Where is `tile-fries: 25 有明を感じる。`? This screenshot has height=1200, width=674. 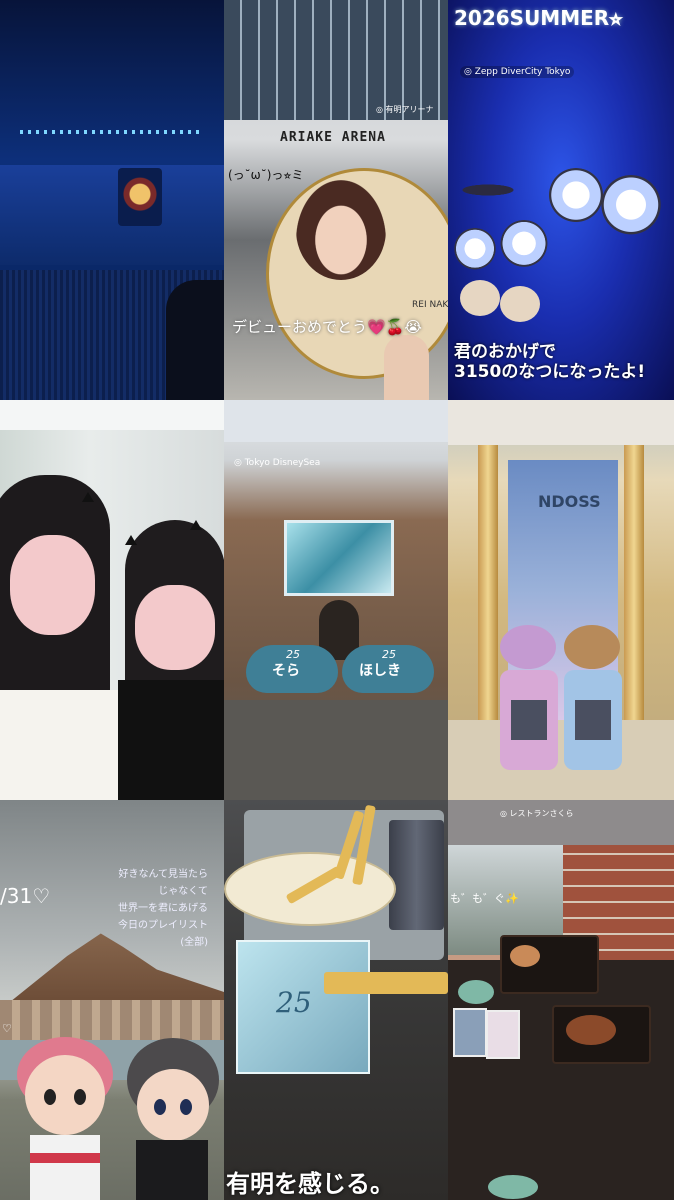 tile-fries: 25 有明を感じる。 is located at coordinates (336, 1000).